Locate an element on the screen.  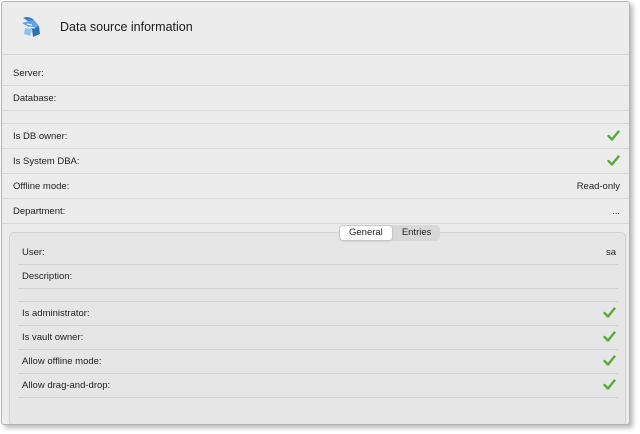
user-label: User: is located at coordinates (33, 252).